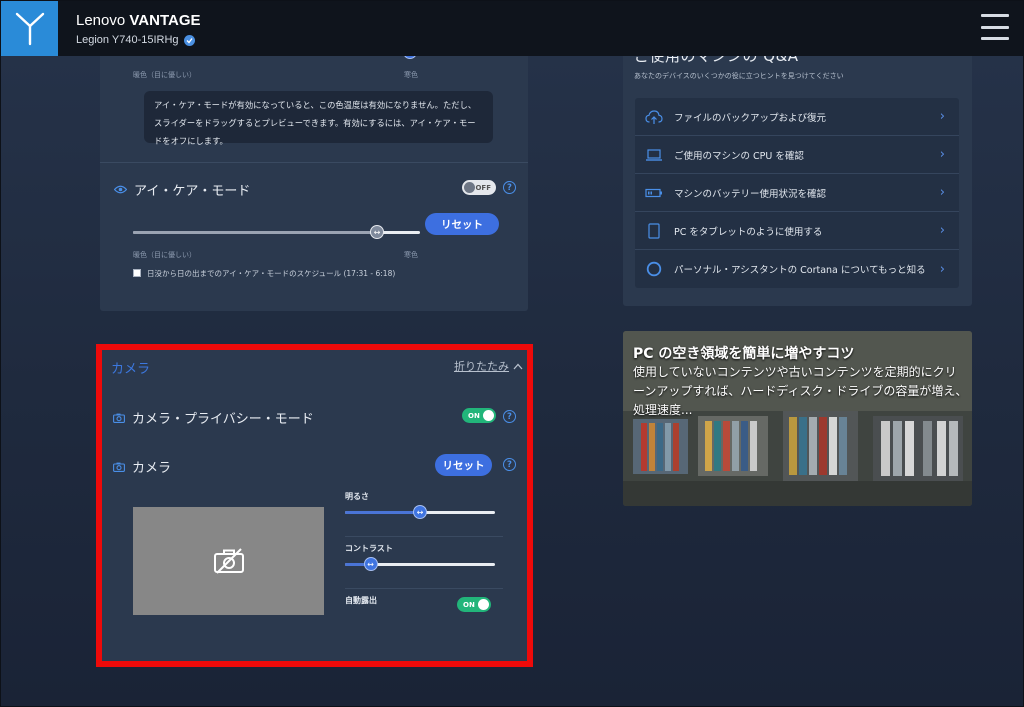 The image size is (1024, 707). Describe the element at coordinates (137, 273) in the screenshot. I see `schedule-checkbox` at that location.